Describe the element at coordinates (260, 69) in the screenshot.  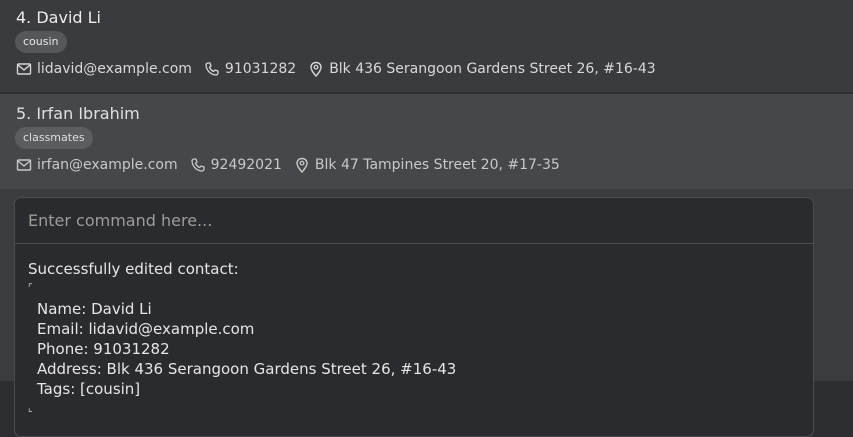
I see `contact-phone: 91031282` at that location.